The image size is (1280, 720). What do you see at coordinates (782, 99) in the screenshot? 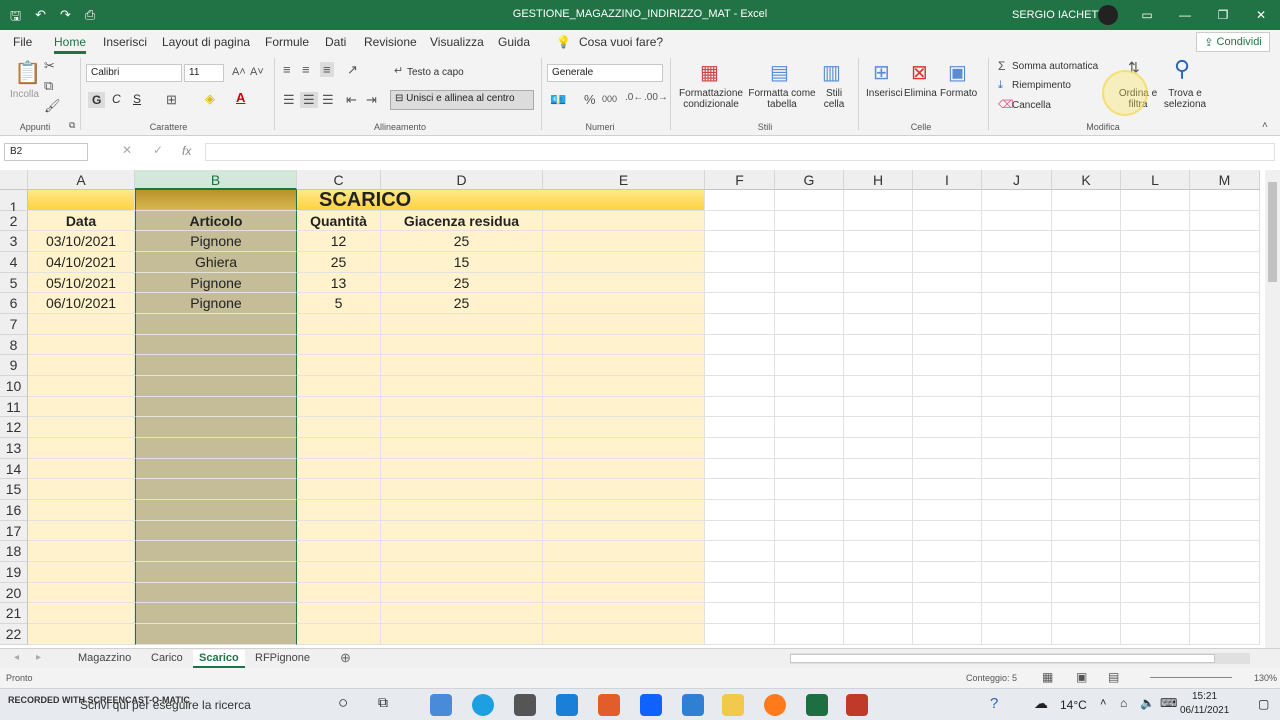
I see `format-as-table-button: Formatta come tabella` at bounding box center [782, 99].